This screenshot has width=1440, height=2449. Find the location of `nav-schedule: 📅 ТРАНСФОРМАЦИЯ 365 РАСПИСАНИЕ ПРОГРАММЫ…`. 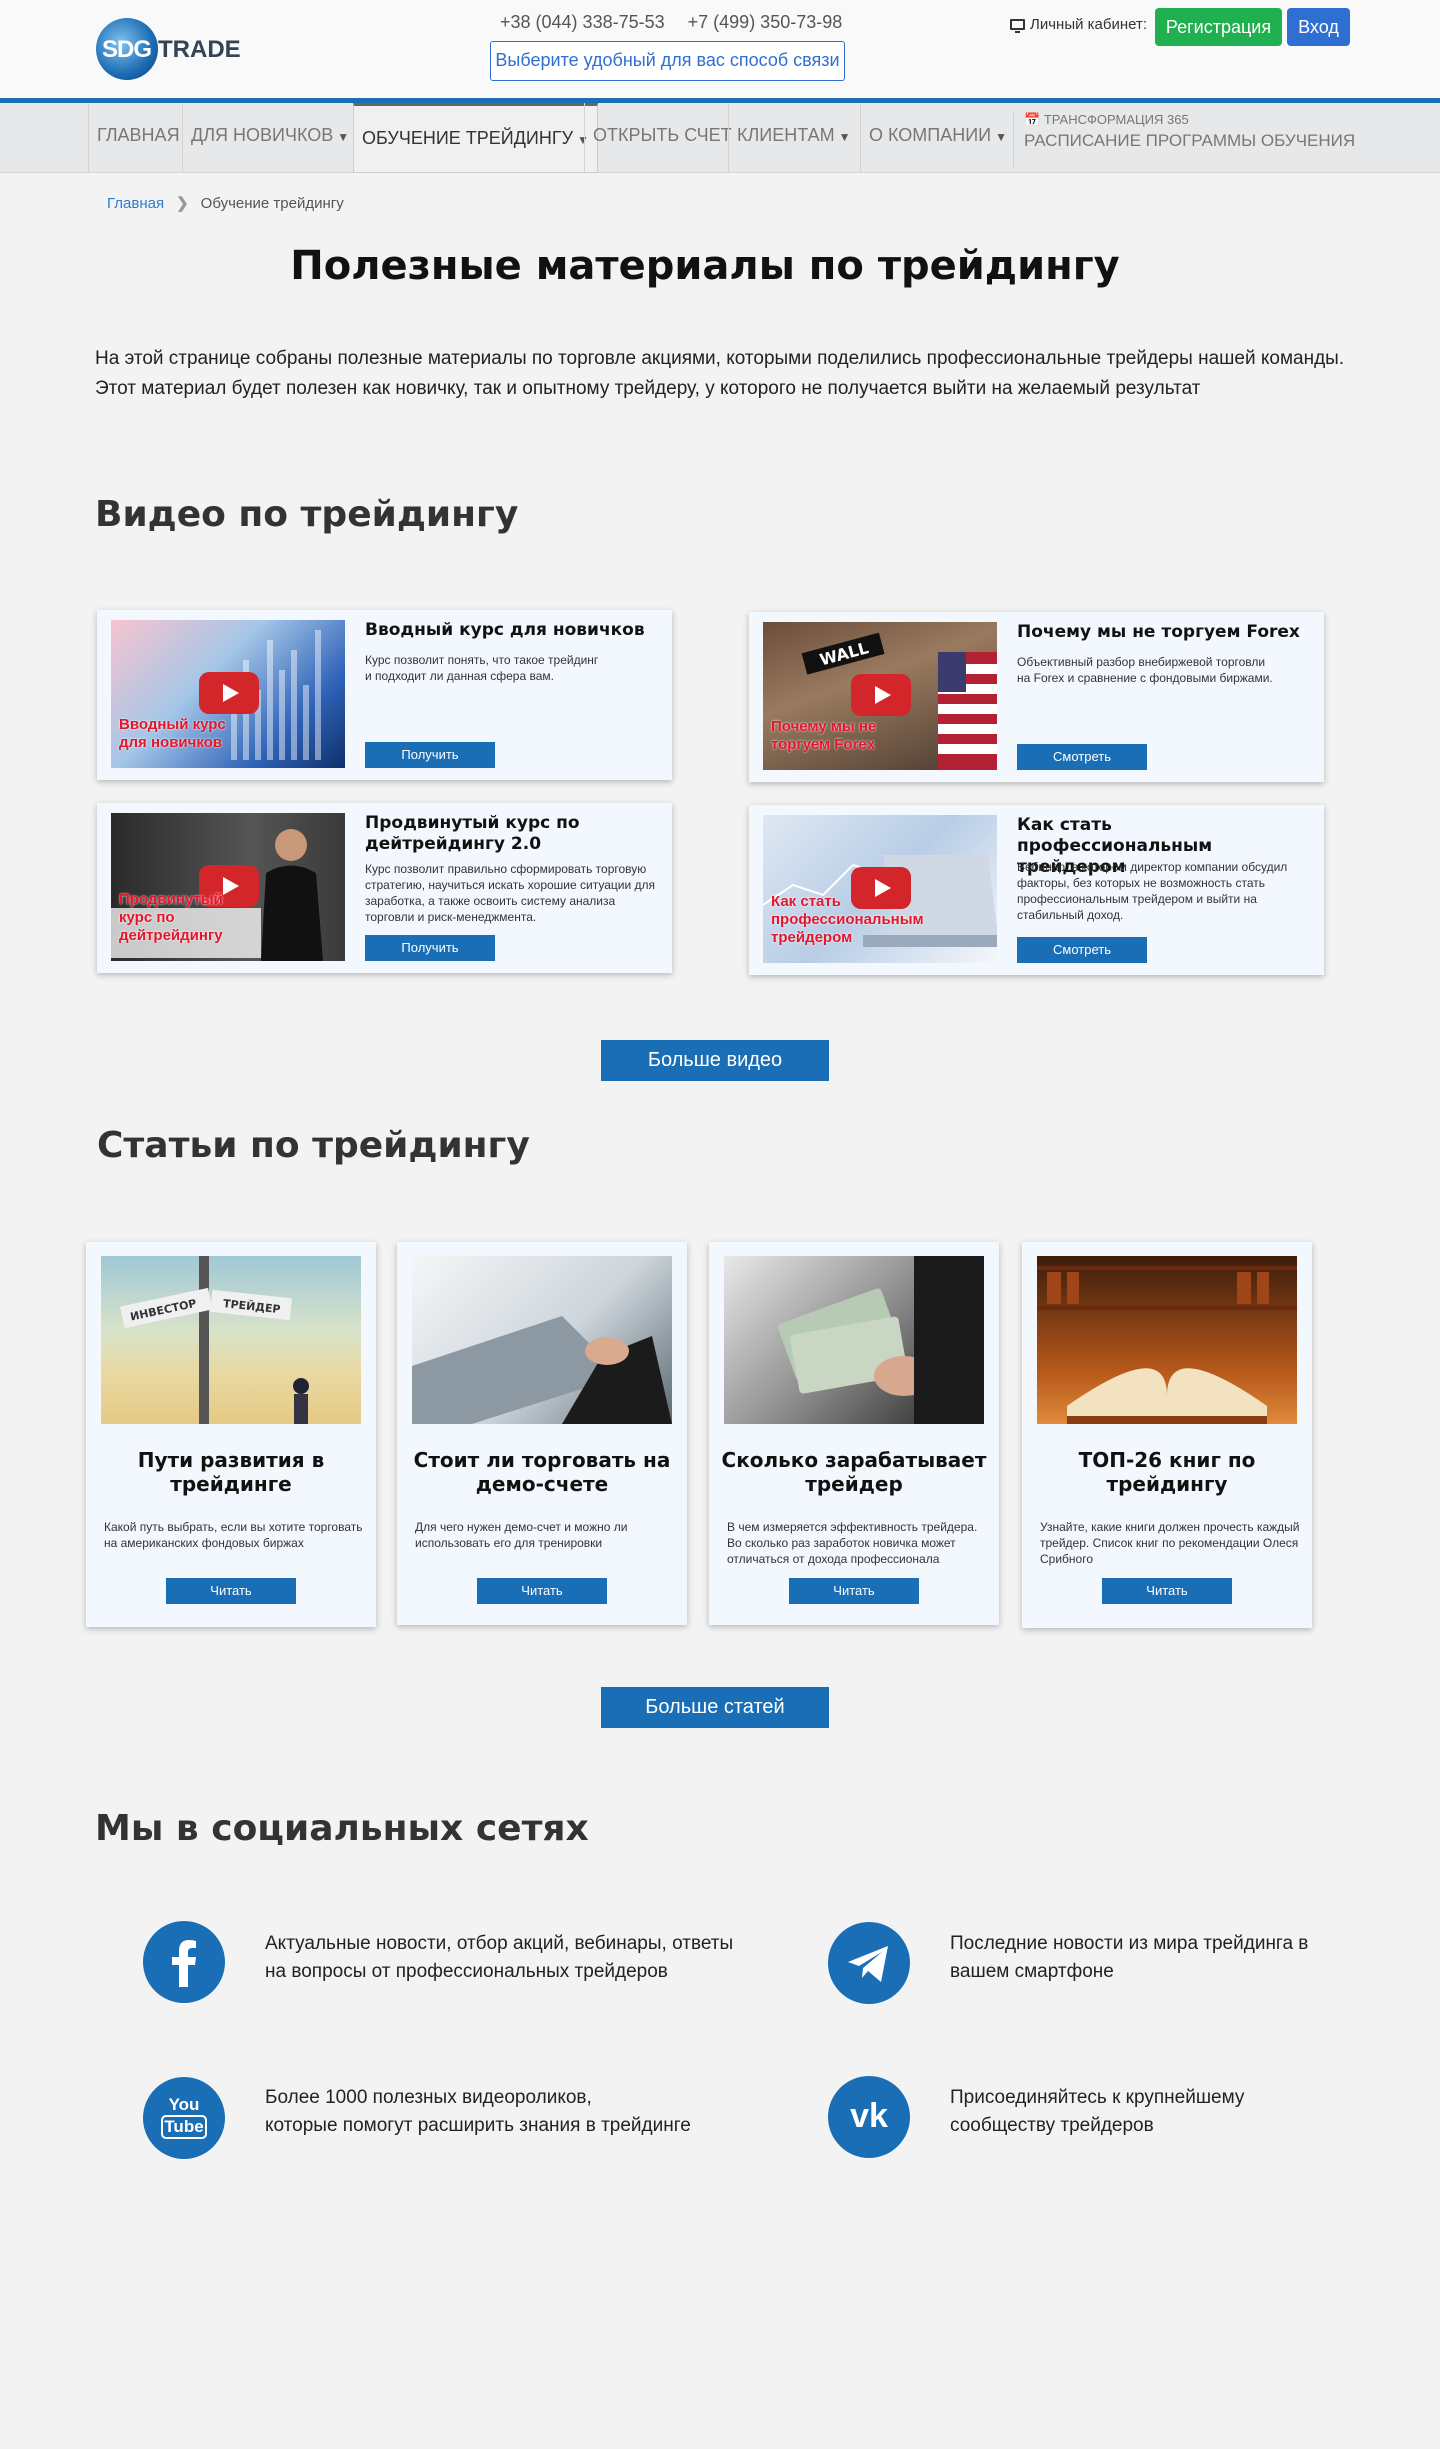

nav-schedule: 📅 ТРАНСФОРМАЦИЯ 365 РАСПИСАНИЕ ПРОГРАММЫ… is located at coordinates (1184, 140).